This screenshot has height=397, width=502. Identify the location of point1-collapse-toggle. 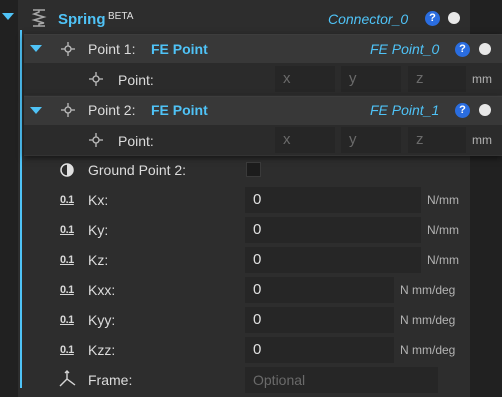
(36, 48).